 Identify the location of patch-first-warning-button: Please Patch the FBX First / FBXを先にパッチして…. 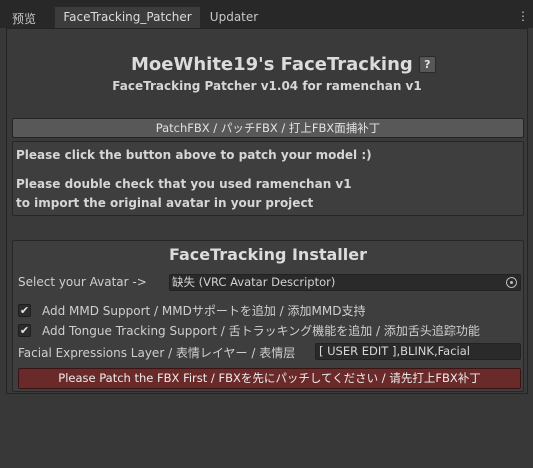
(269, 378).